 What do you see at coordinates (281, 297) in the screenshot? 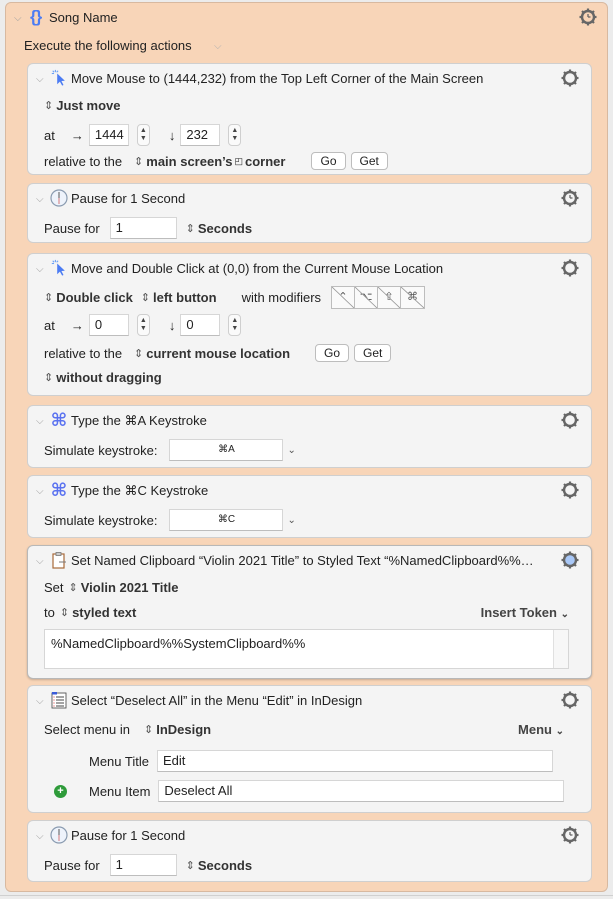
I see `modifiers-label: with modifiers` at bounding box center [281, 297].